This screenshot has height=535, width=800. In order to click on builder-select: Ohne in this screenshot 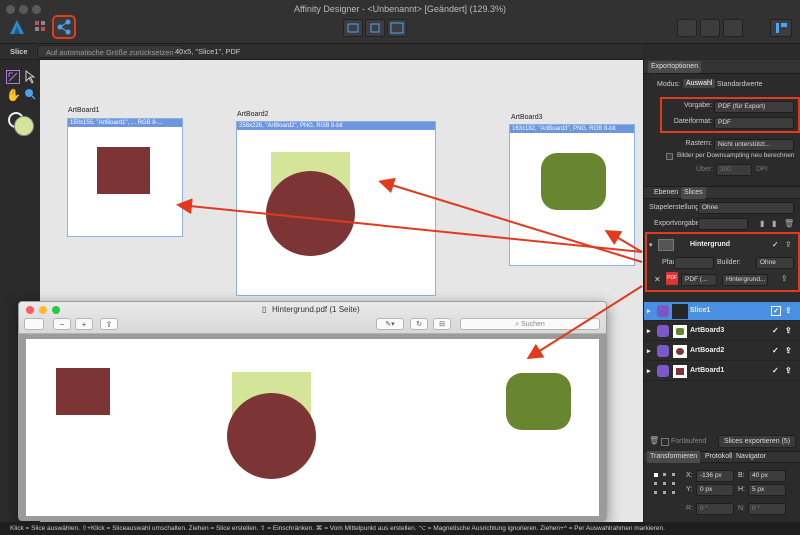, I will do `click(775, 263)`.